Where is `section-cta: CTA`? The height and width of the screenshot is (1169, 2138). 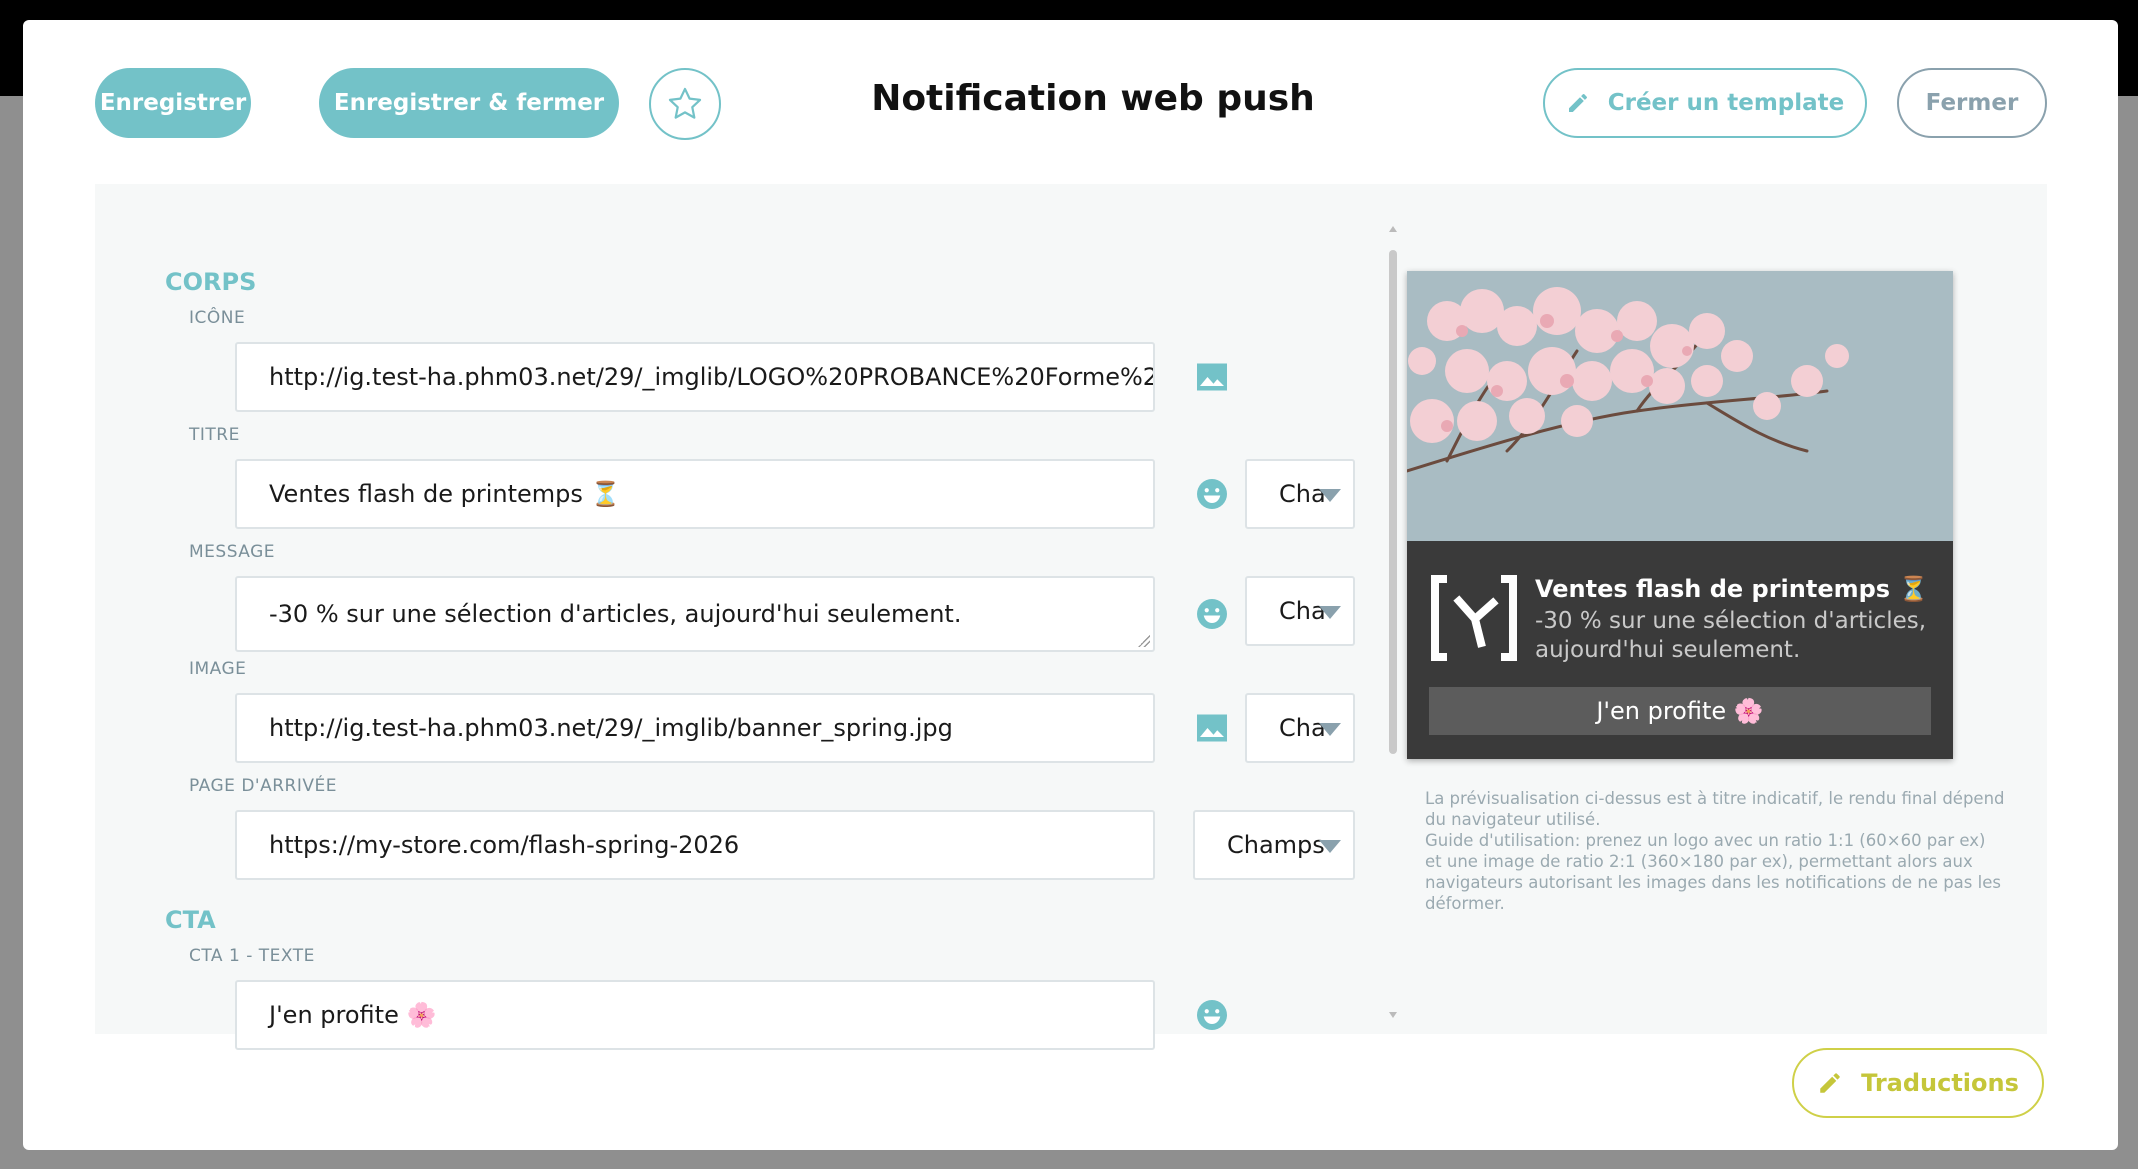
section-cta: CTA is located at coordinates (190, 920).